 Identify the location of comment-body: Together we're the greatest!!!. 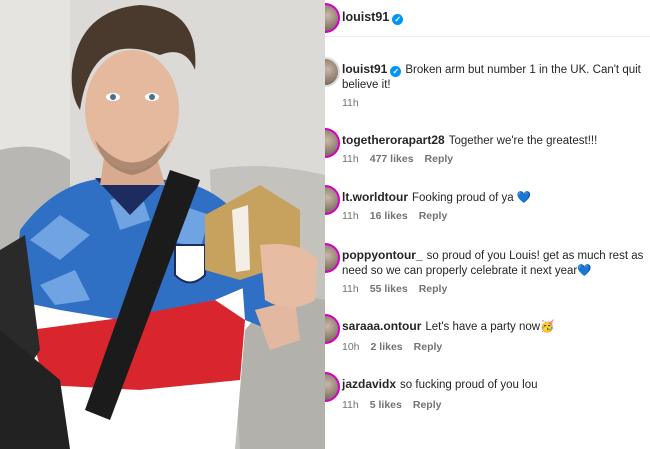
(523, 141).